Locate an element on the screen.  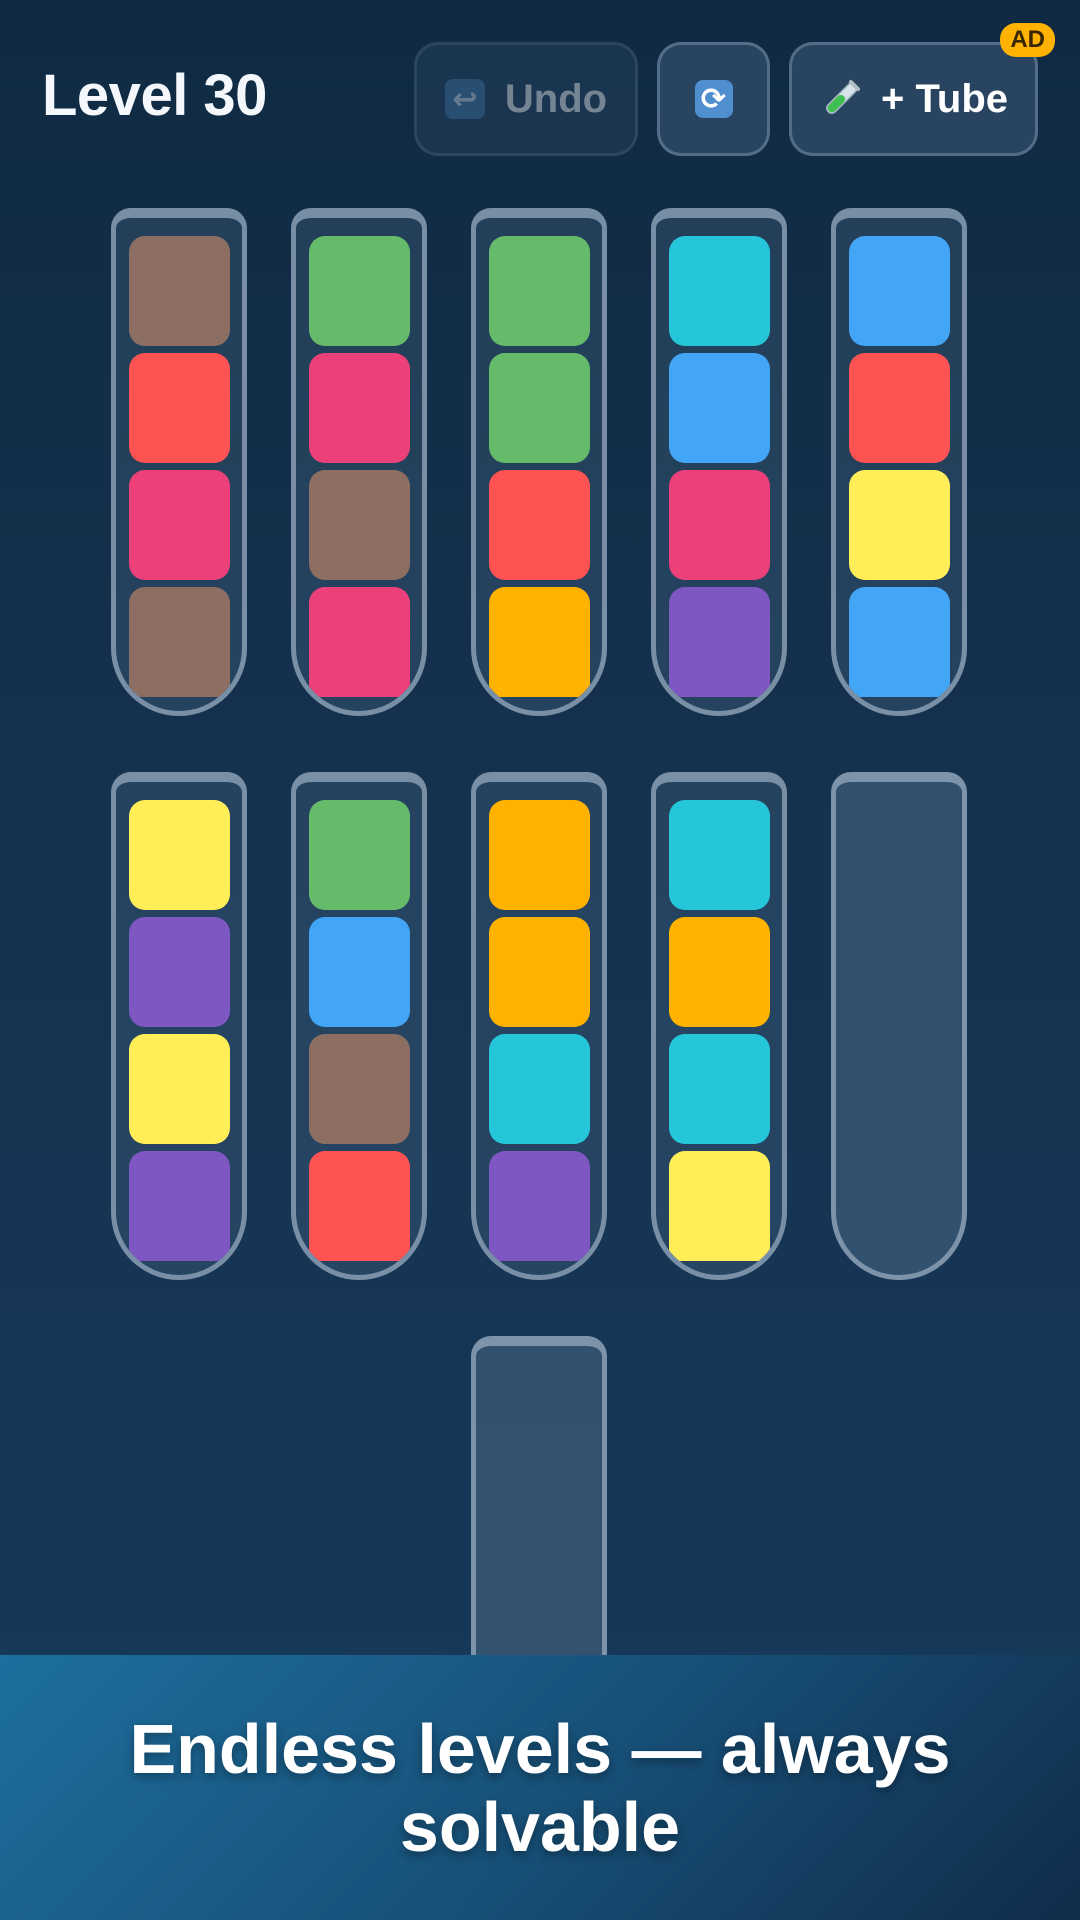
ad-badge: AD is located at coordinates (1027, 40).